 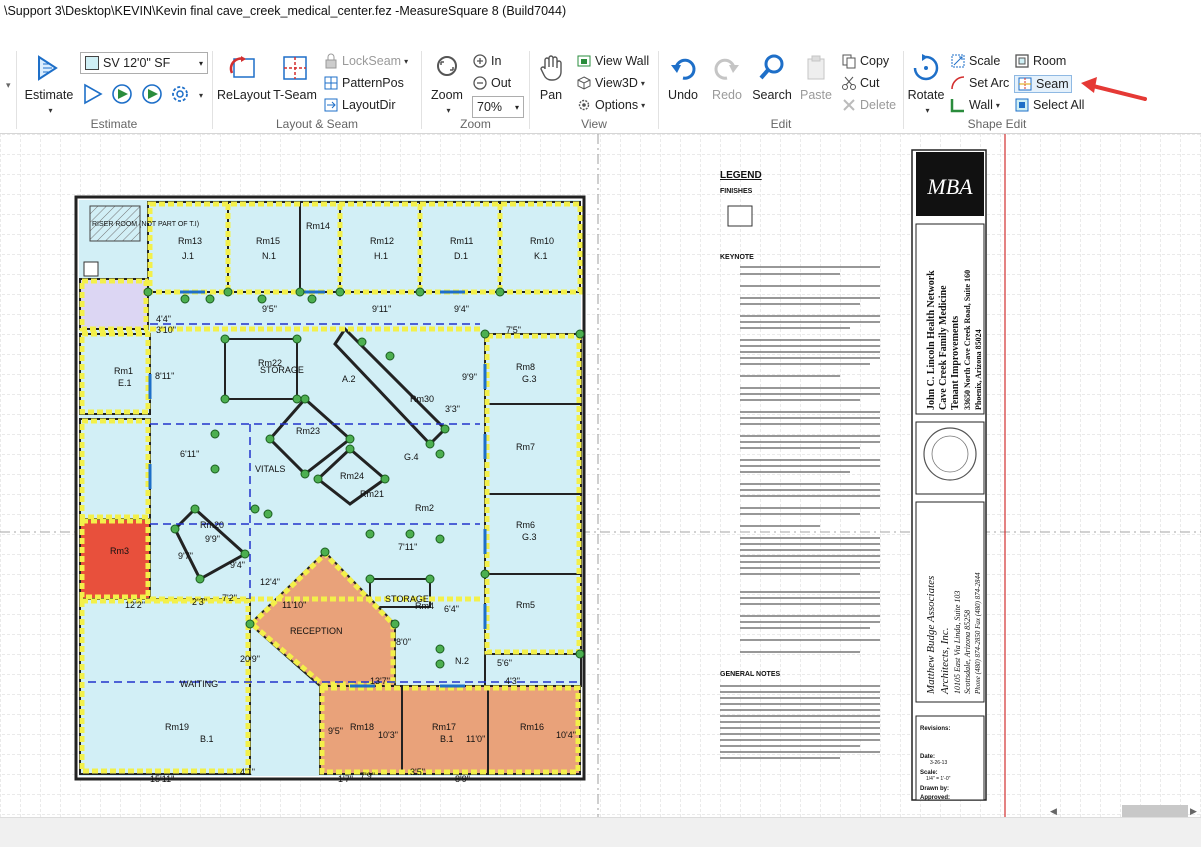 What do you see at coordinates (92, 63) in the screenshot?
I see `color-swatch` at bounding box center [92, 63].